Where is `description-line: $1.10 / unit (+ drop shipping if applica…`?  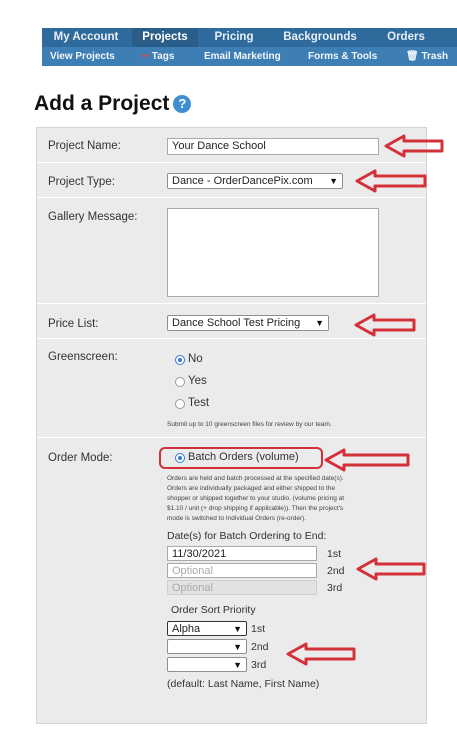 description-line: $1.10 / unit (+ drop shipping if applica… is located at coordinates (255, 508).